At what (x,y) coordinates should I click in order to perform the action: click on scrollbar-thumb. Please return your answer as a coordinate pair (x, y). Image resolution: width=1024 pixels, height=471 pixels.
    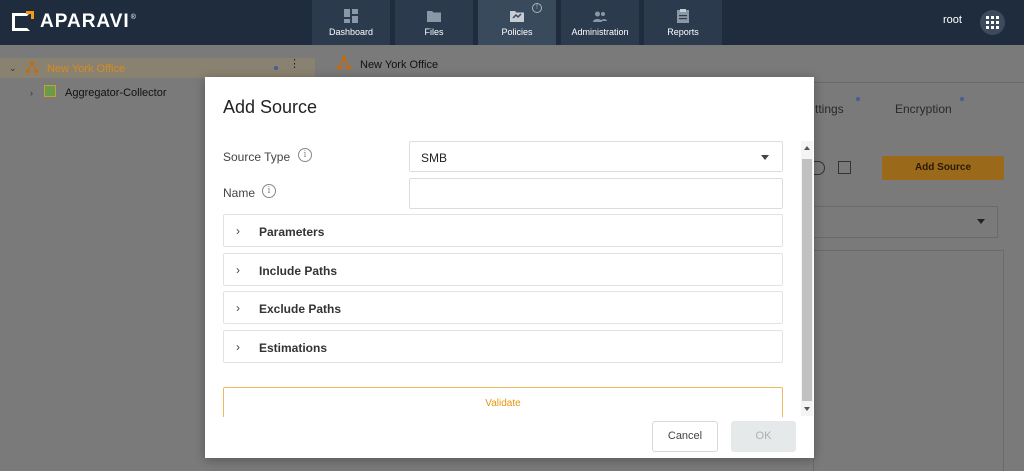
    Looking at the image, I should click on (807, 280).